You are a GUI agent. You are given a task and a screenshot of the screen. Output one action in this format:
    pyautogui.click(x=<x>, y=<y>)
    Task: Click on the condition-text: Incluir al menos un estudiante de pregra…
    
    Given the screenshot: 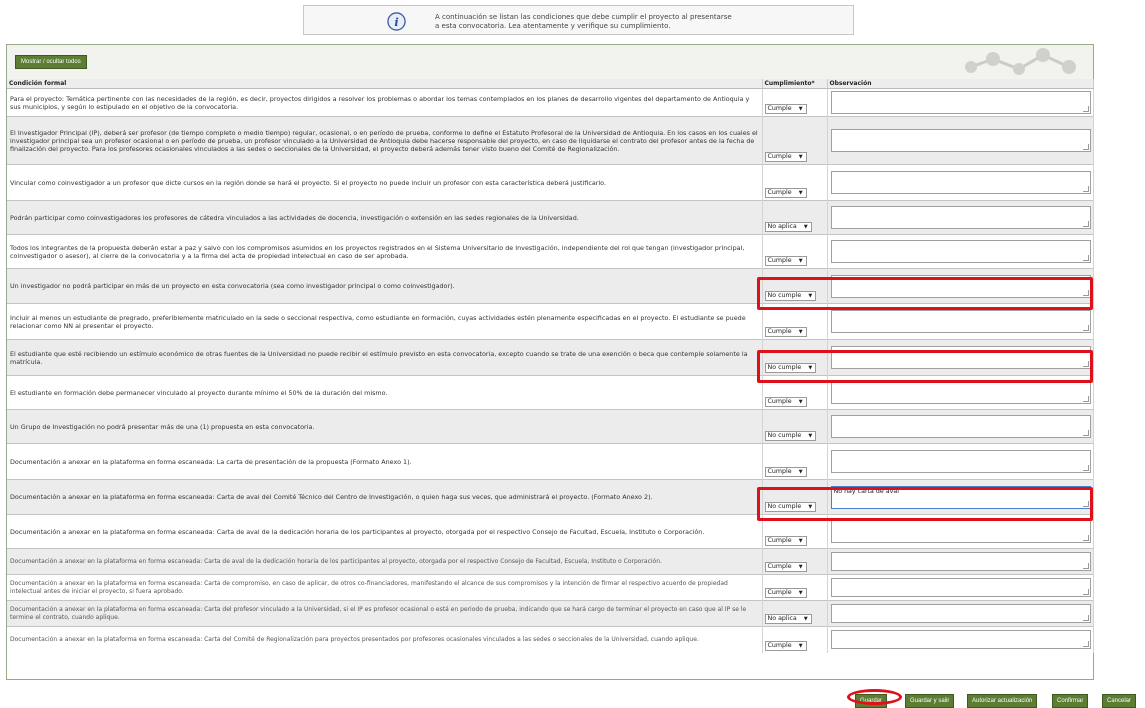 What is the action you would take?
    pyautogui.click(x=385, y=321)
    